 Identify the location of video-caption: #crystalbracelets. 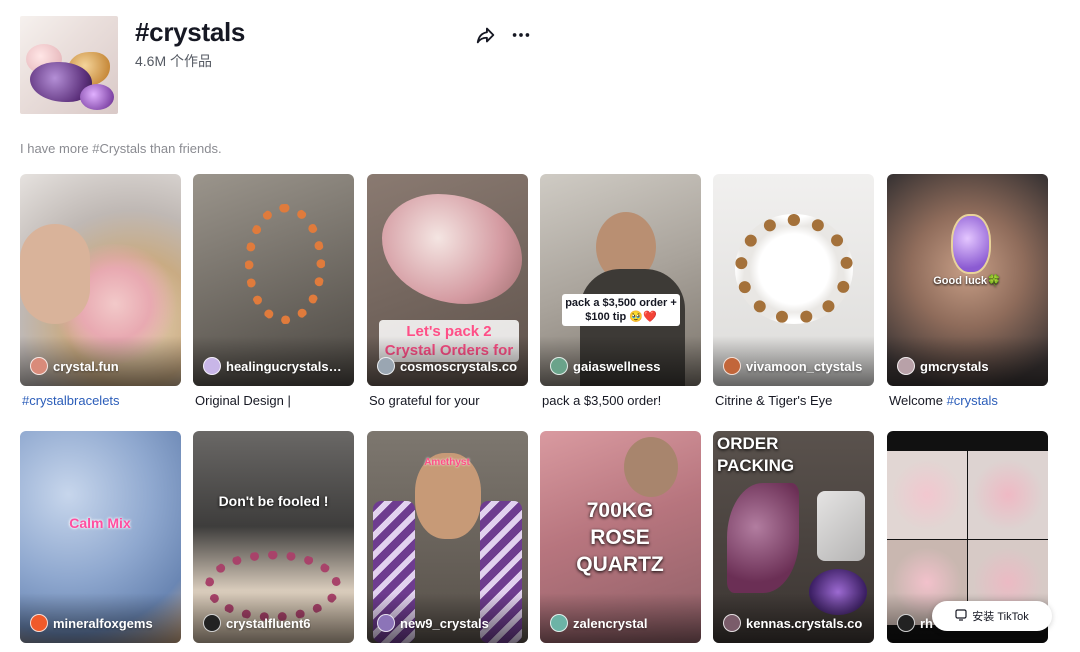
(101, 400).